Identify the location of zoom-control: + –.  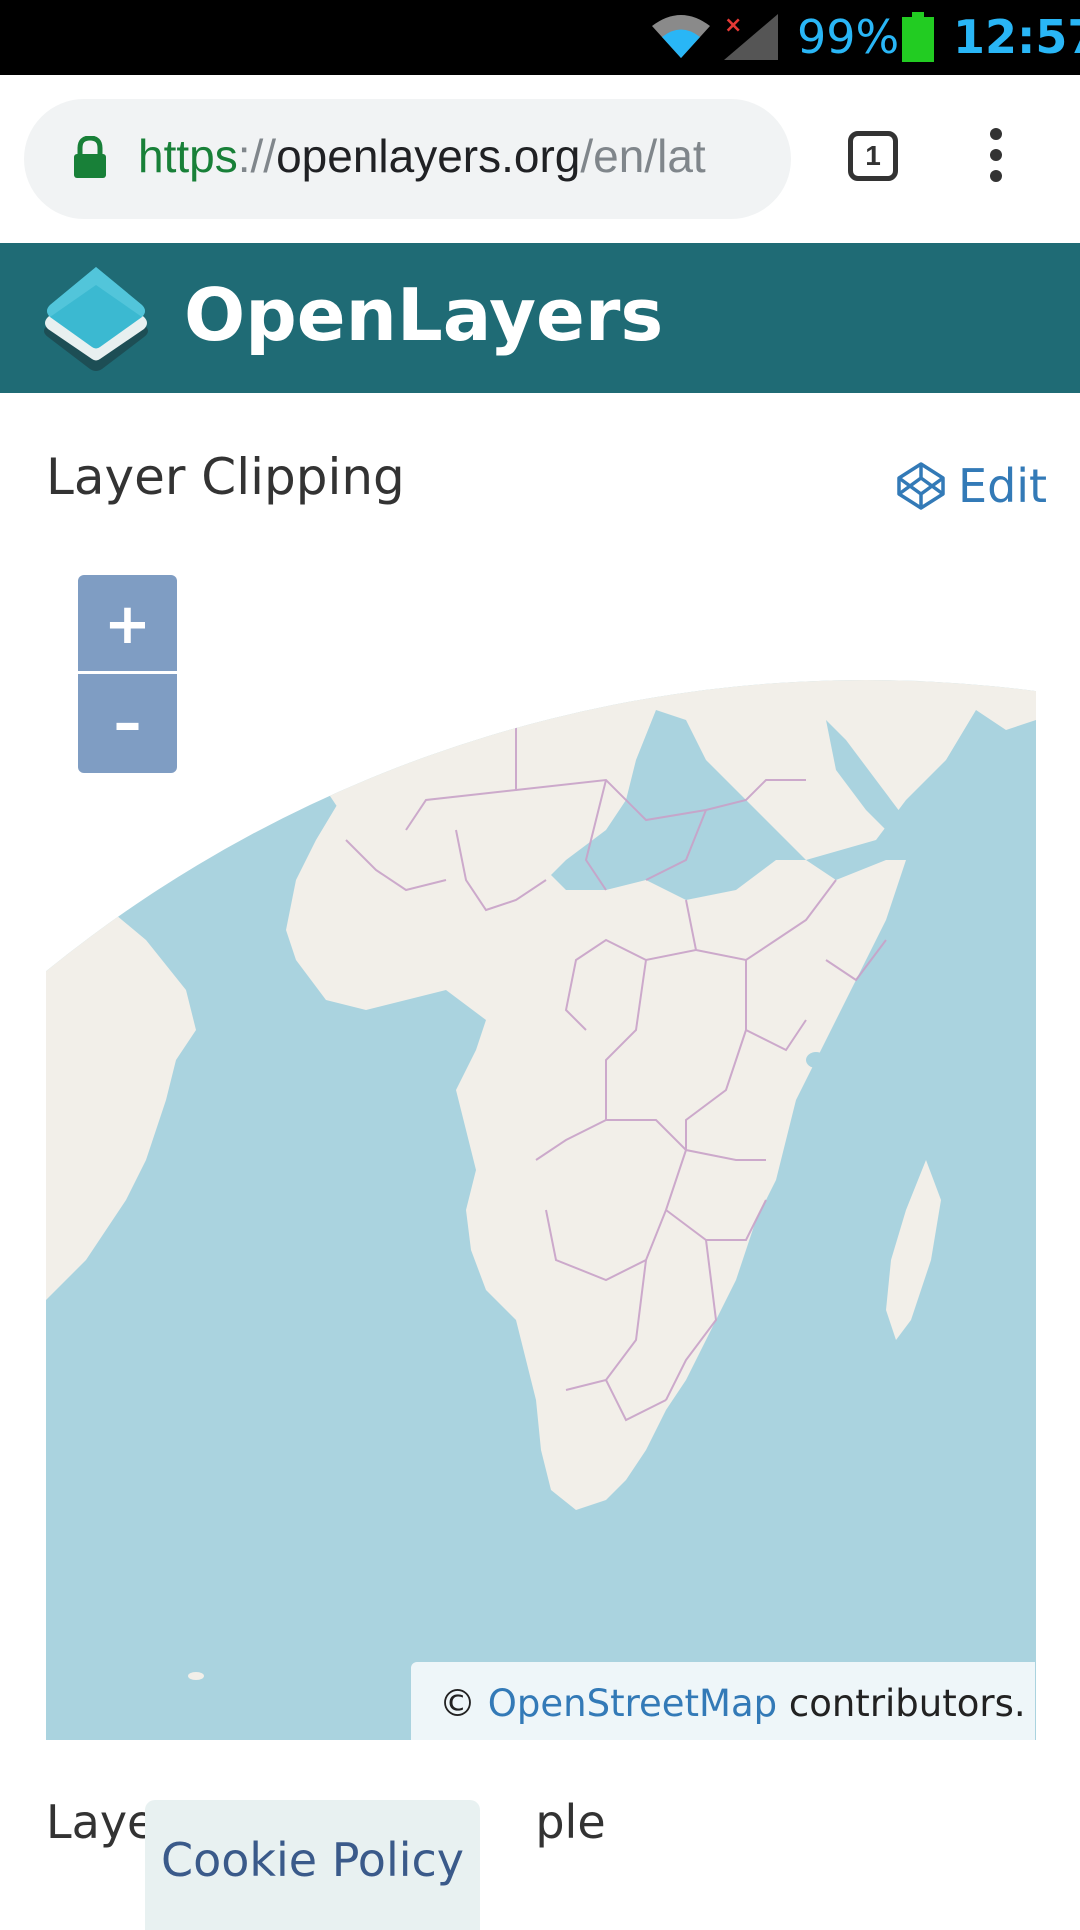
(127, 674).